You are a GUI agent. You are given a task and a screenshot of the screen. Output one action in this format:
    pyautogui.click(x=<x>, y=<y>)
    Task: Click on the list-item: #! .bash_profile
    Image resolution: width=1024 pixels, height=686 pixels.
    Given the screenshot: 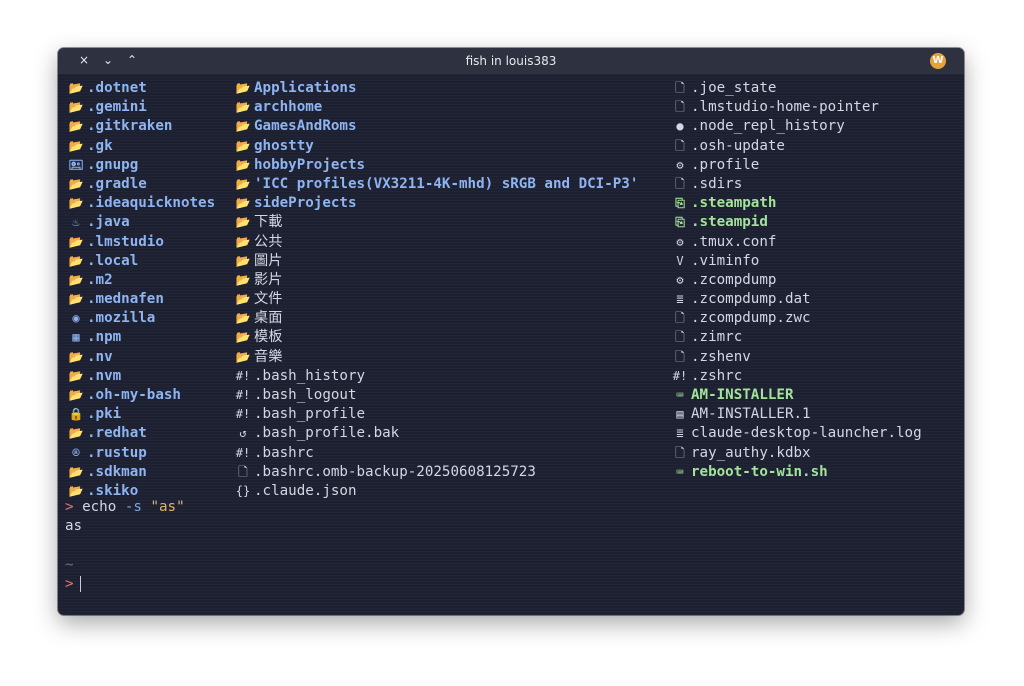 What is the action you would take?
    pyautogui.click(x=436, y=414)
    